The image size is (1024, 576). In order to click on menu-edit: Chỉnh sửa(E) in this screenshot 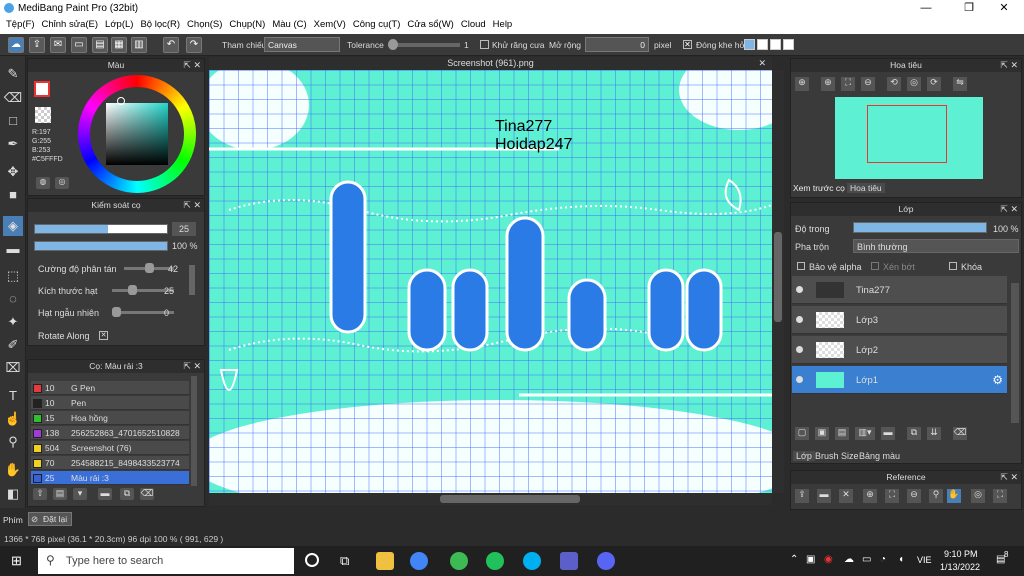, I will do `click(74, 25)`.